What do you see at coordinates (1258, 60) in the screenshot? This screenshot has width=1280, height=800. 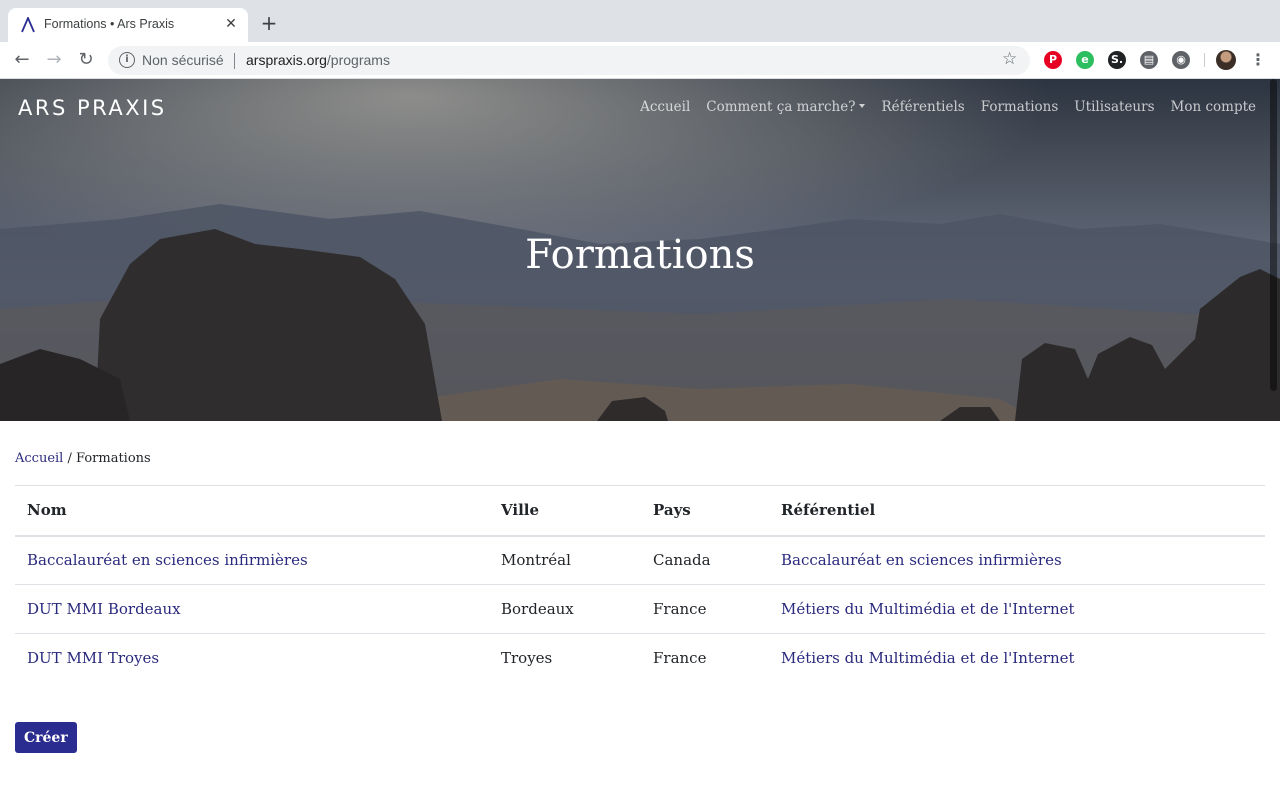 I see `chrome-menu-icon: ⋮` at bounding box center [1258, 60].